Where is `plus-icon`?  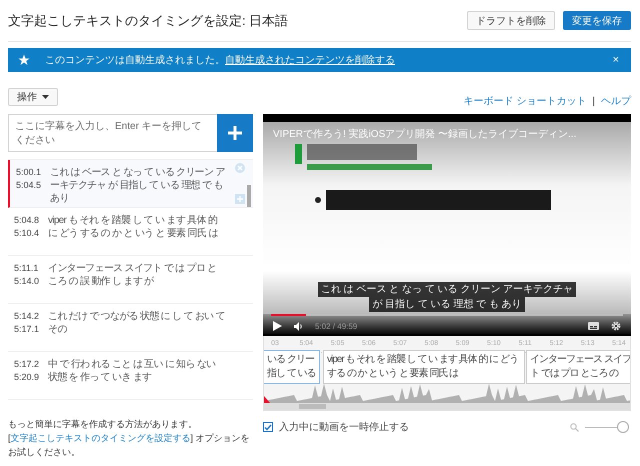
plus-icon is located at coordinates (235, 133).